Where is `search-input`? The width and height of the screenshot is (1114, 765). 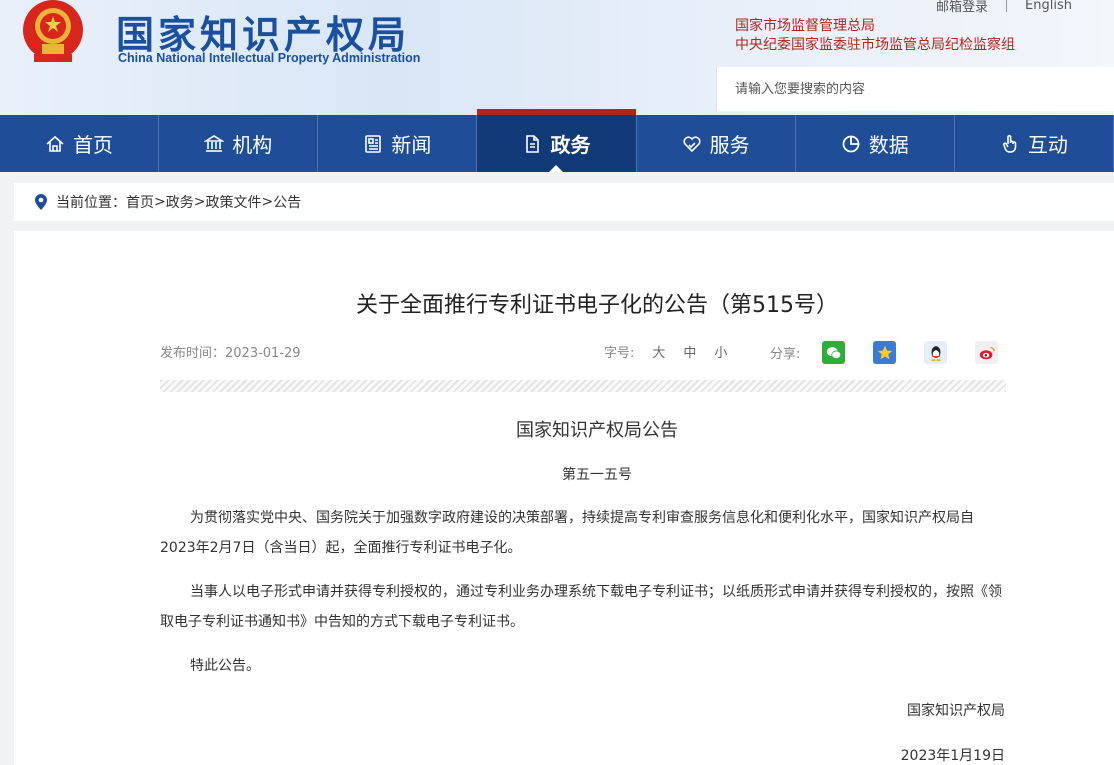 search-input is located at coordinates (915, 89).